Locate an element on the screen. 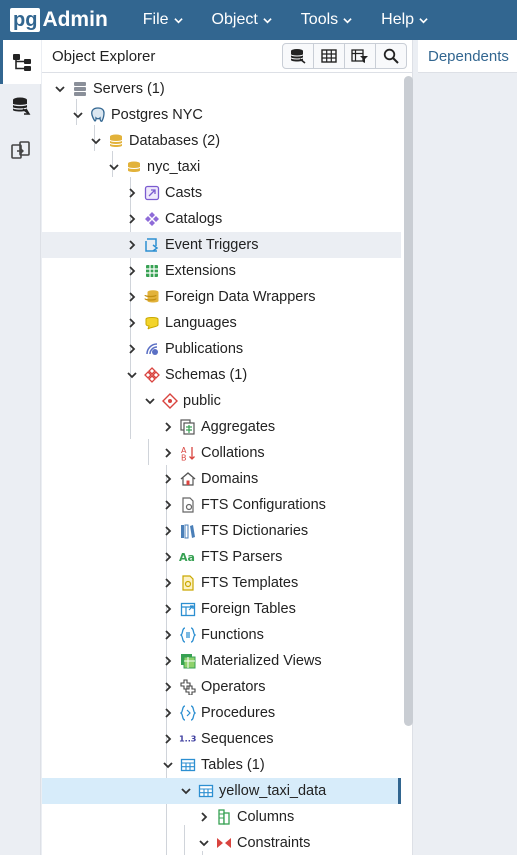 The width and height of the screenshot is (517, 855). node-label: Languages is located at coordinates (201, 323).